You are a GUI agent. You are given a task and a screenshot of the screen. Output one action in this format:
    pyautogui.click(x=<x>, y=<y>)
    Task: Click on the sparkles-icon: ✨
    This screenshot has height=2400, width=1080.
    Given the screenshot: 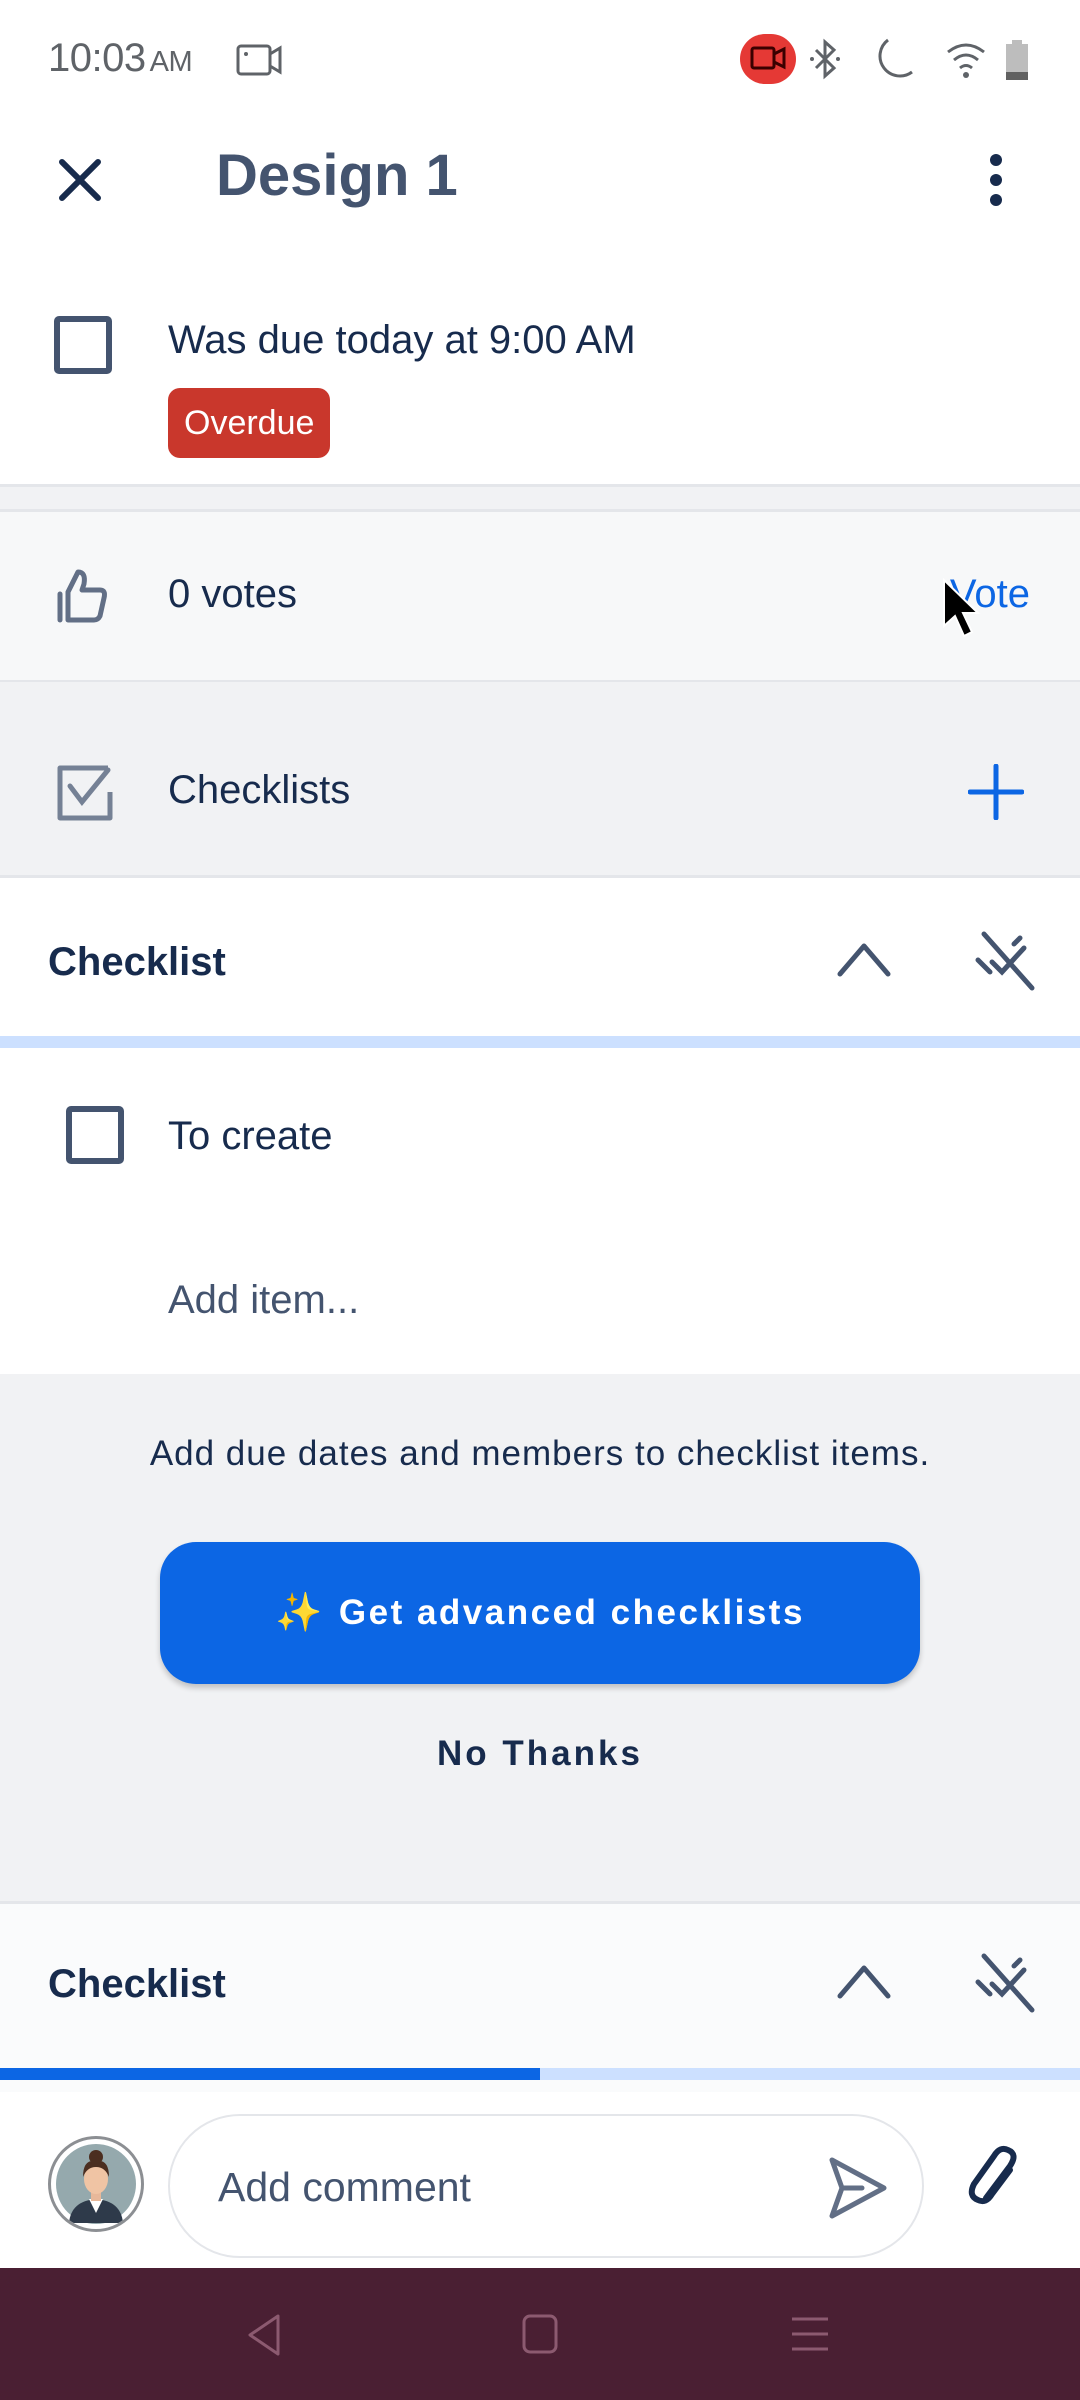 What is the action you would take?
    pyautogui.click(x=300, y=1613)
    